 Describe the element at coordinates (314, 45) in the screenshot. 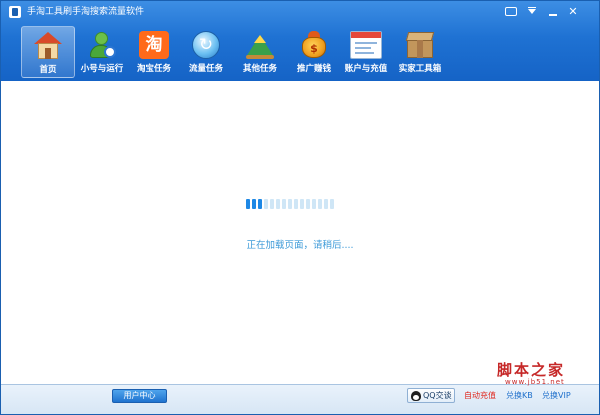

I see `money-bag-icon: $` at that location.